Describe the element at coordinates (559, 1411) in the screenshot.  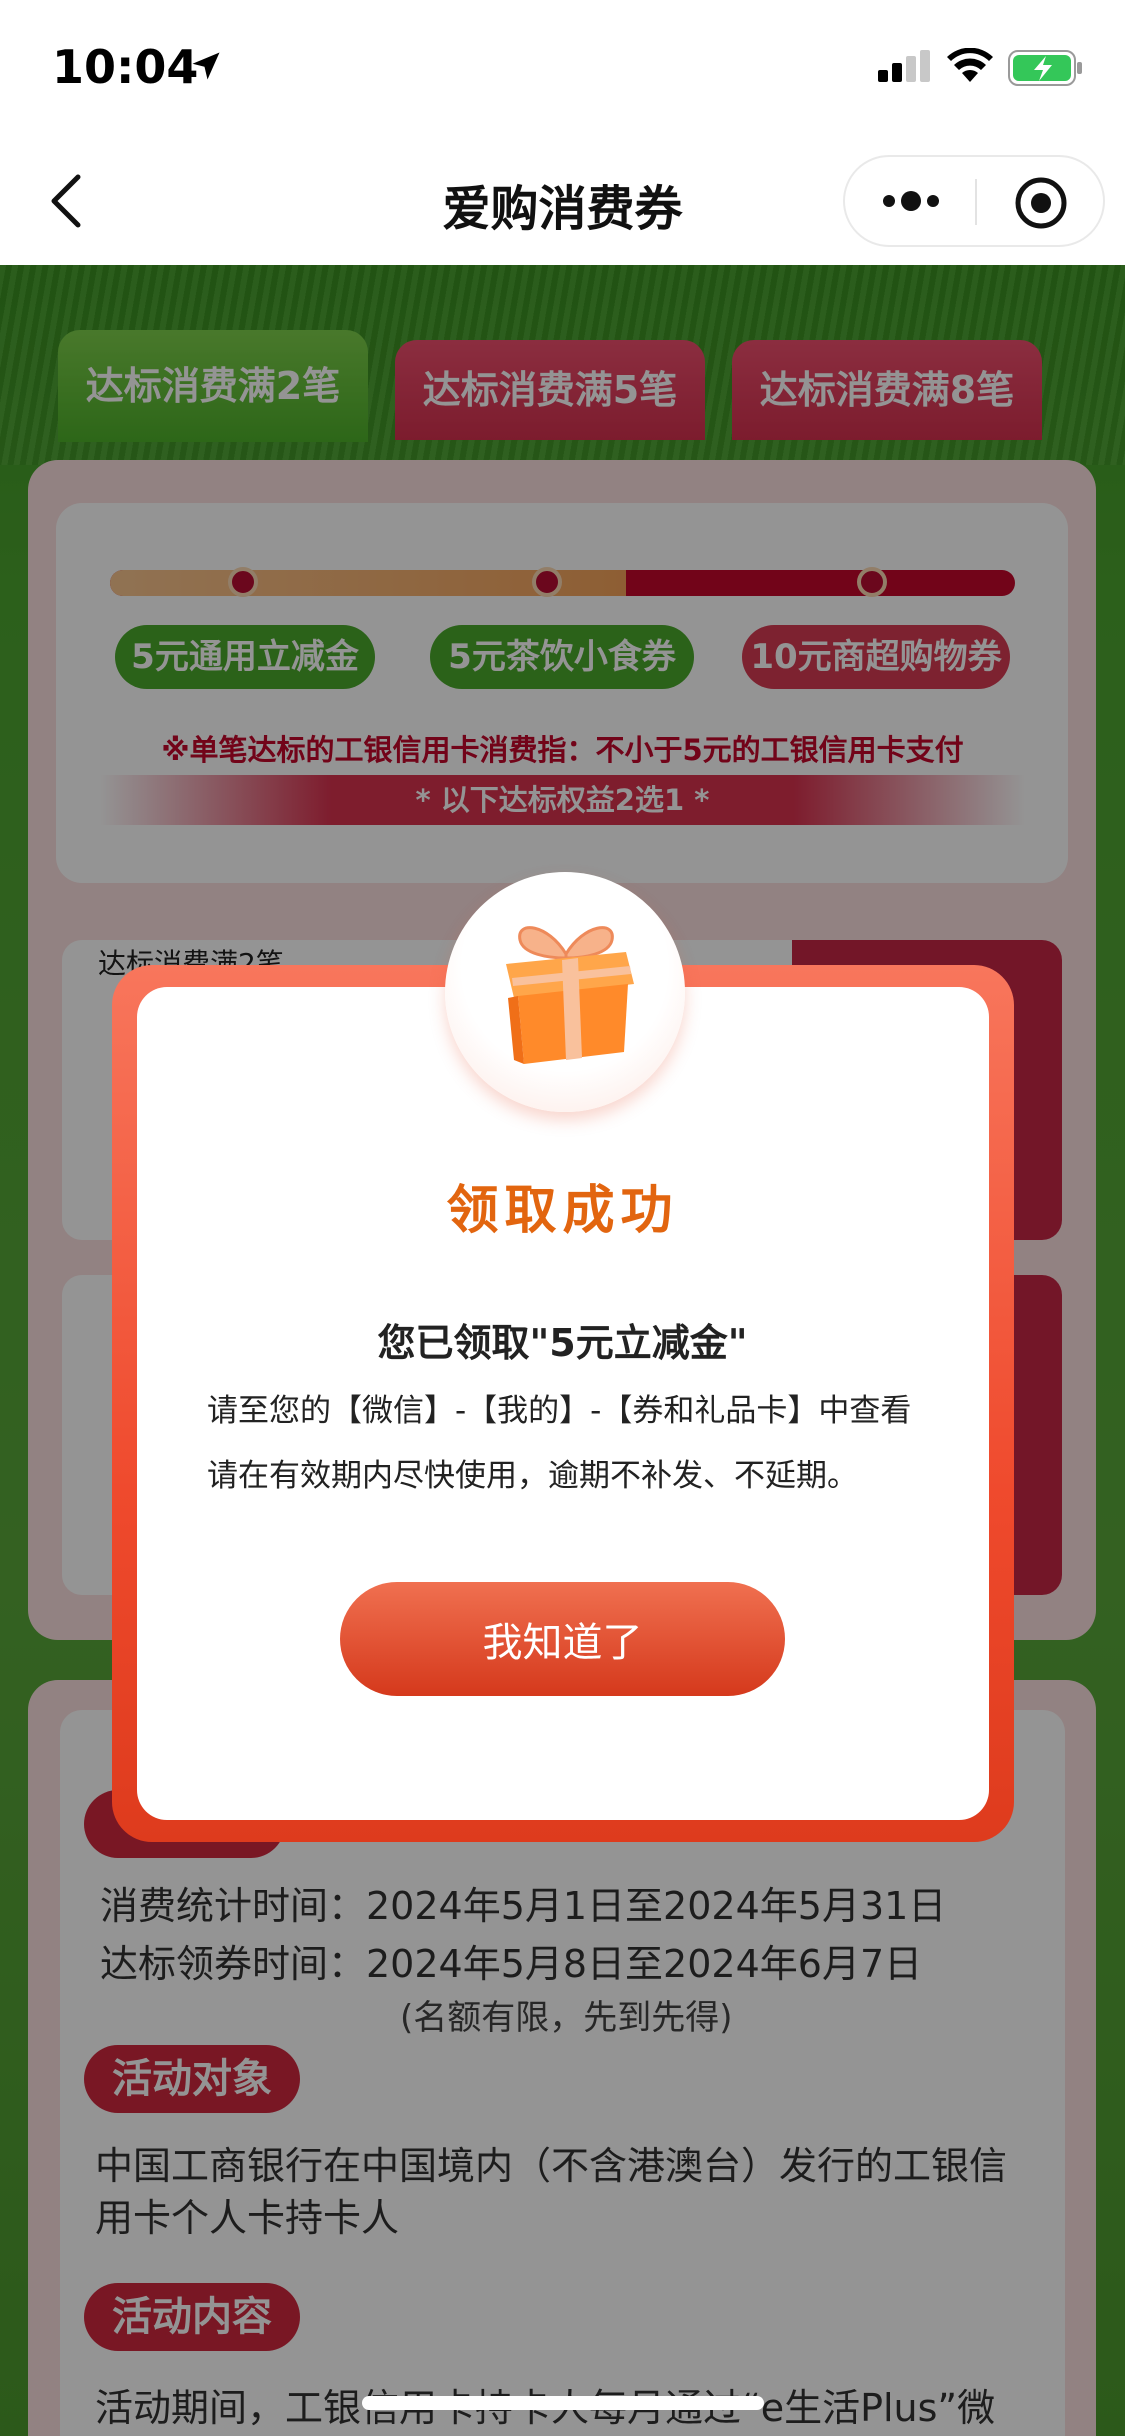
I see `view-instructions: 请至您的【微信】-【我的】-【券和礼品卡】中查看` at that location.